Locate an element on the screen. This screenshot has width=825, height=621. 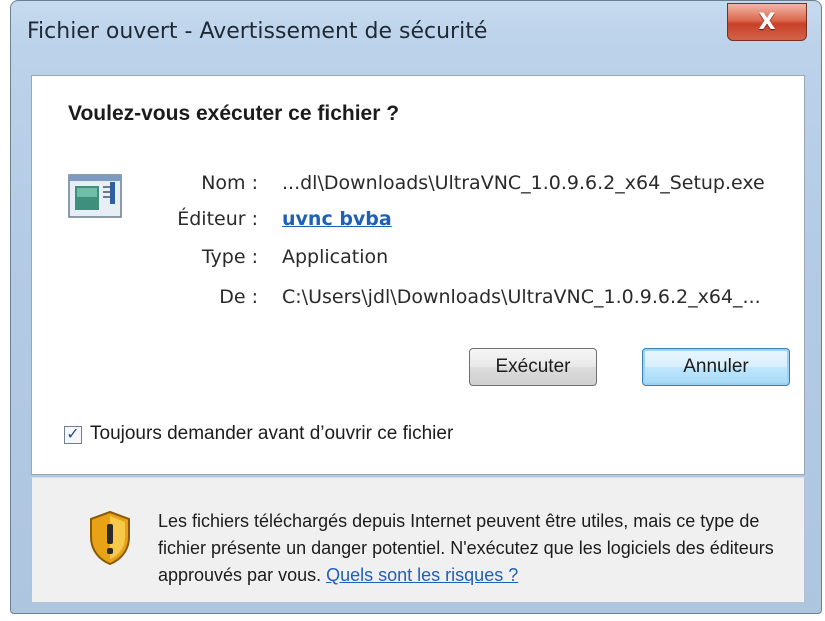
risks-link: Quels sont les risques ? is located at coordinates (422, 575).